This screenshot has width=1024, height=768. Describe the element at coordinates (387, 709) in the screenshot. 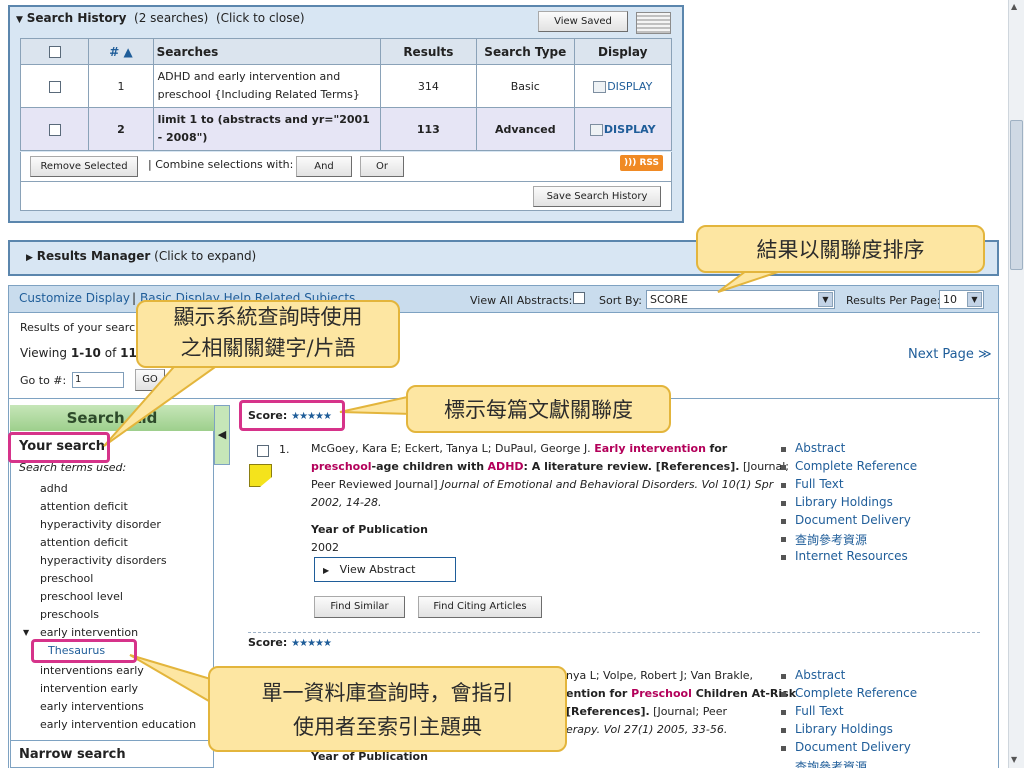

I see `callout-thesaurus: 單一資料庫查詢時，會指引 使用者至索引主題典` at that location.